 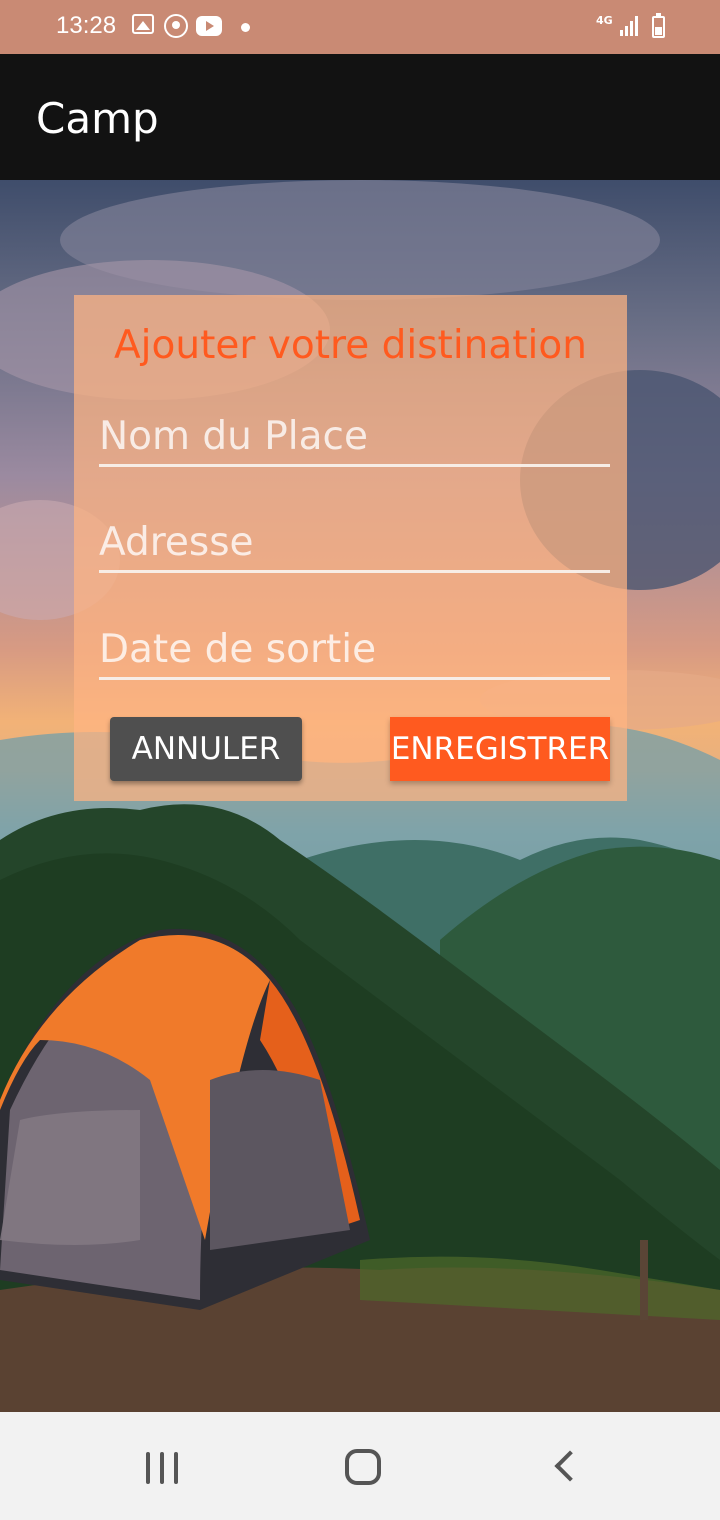 What do you see at coordinates (604, 20) in the screenshot?
I see `network-label: 4G` at bounding box center [604, 20].